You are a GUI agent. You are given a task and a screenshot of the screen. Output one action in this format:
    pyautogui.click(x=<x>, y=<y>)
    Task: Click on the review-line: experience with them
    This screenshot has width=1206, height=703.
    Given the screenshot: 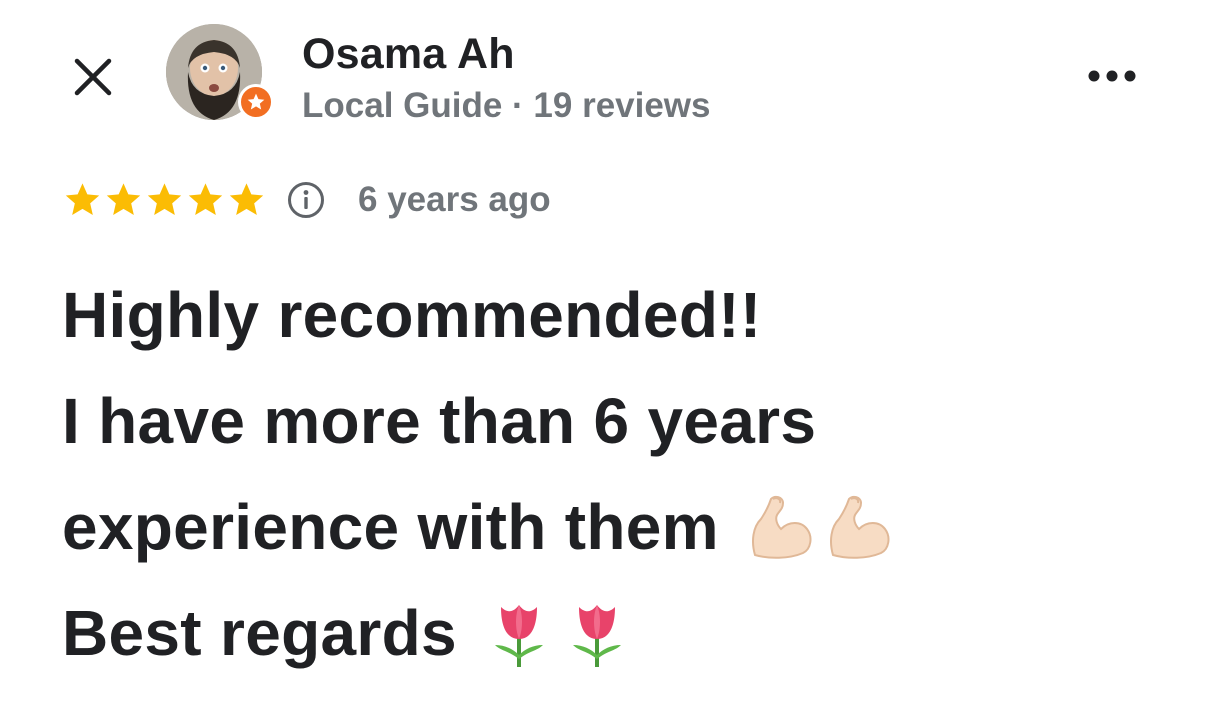 What is the action you would take?
    pyautogui.click(x=622, y=527)
    